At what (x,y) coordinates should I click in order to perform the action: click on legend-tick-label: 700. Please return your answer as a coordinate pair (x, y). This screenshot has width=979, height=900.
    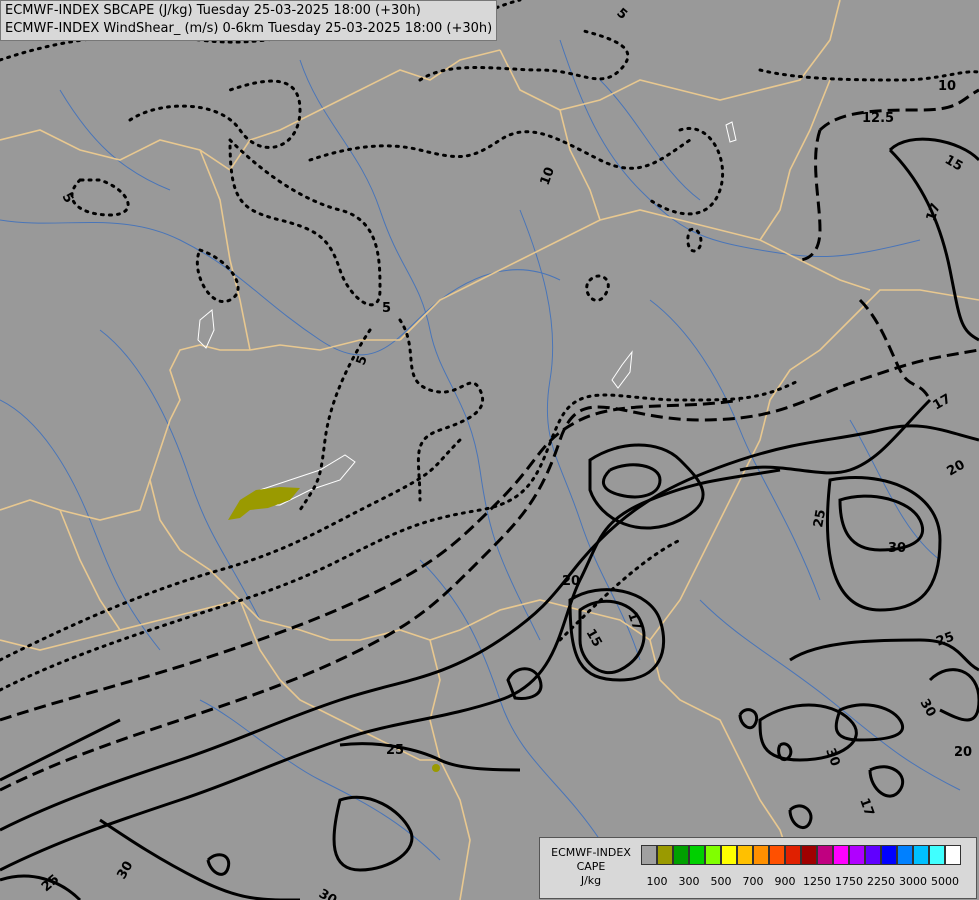
    Looking at the image, I should click on (753, 881).